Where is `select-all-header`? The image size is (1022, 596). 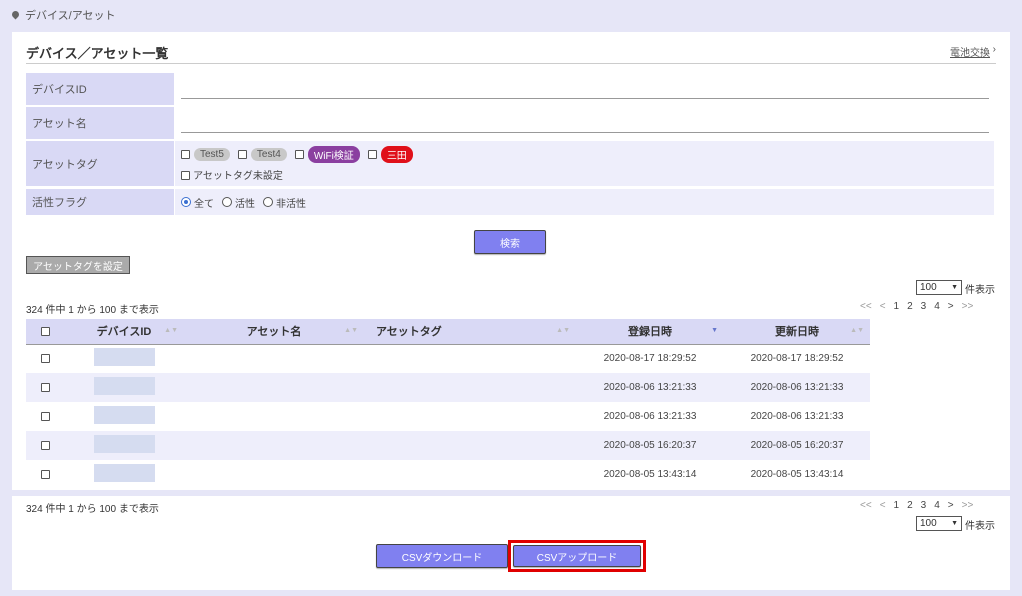
select-all-header is located at coordinates (45, 331).